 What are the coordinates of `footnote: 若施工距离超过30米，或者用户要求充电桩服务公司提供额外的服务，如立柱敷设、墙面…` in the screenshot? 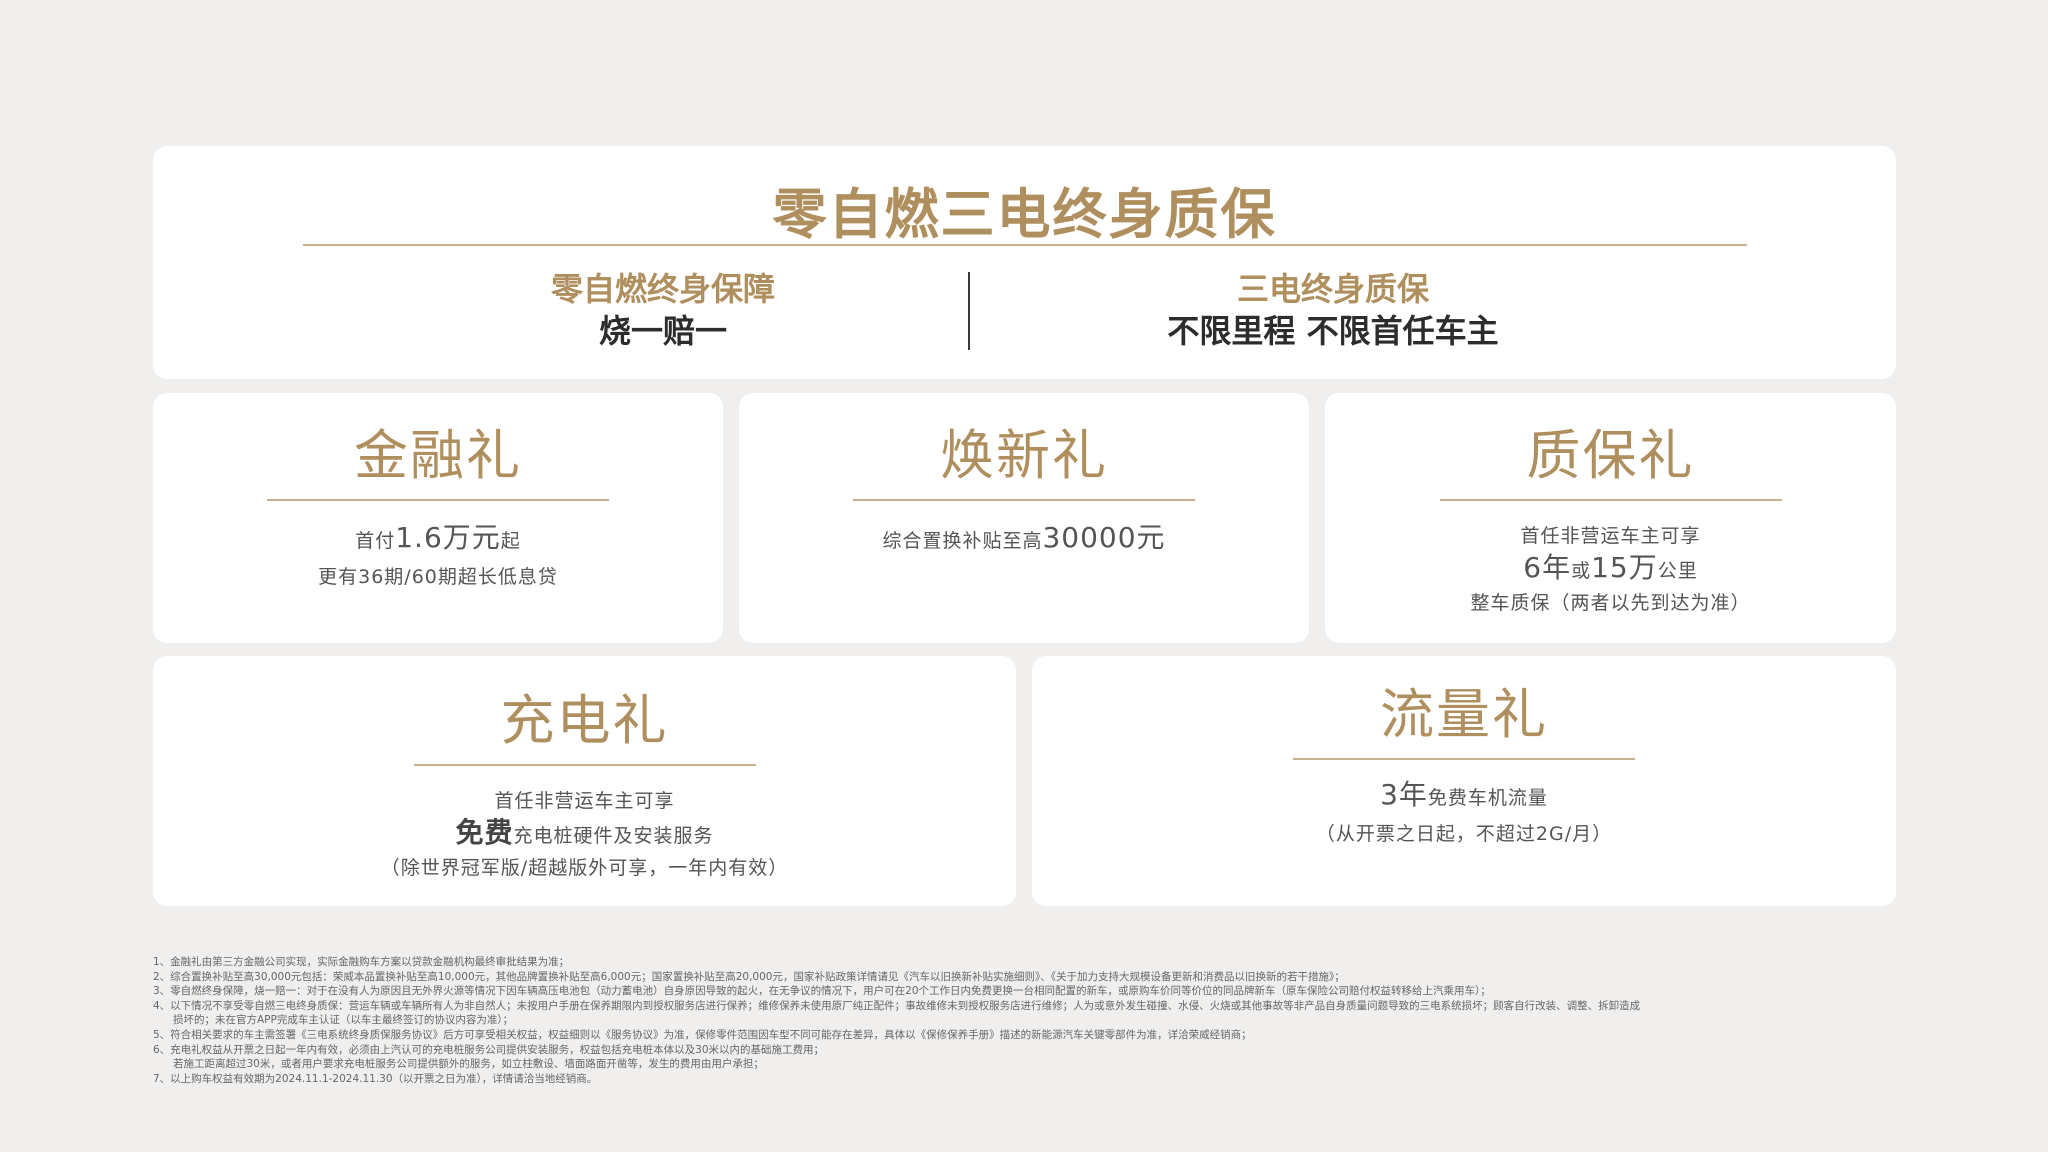 It's located at (468, 1064).